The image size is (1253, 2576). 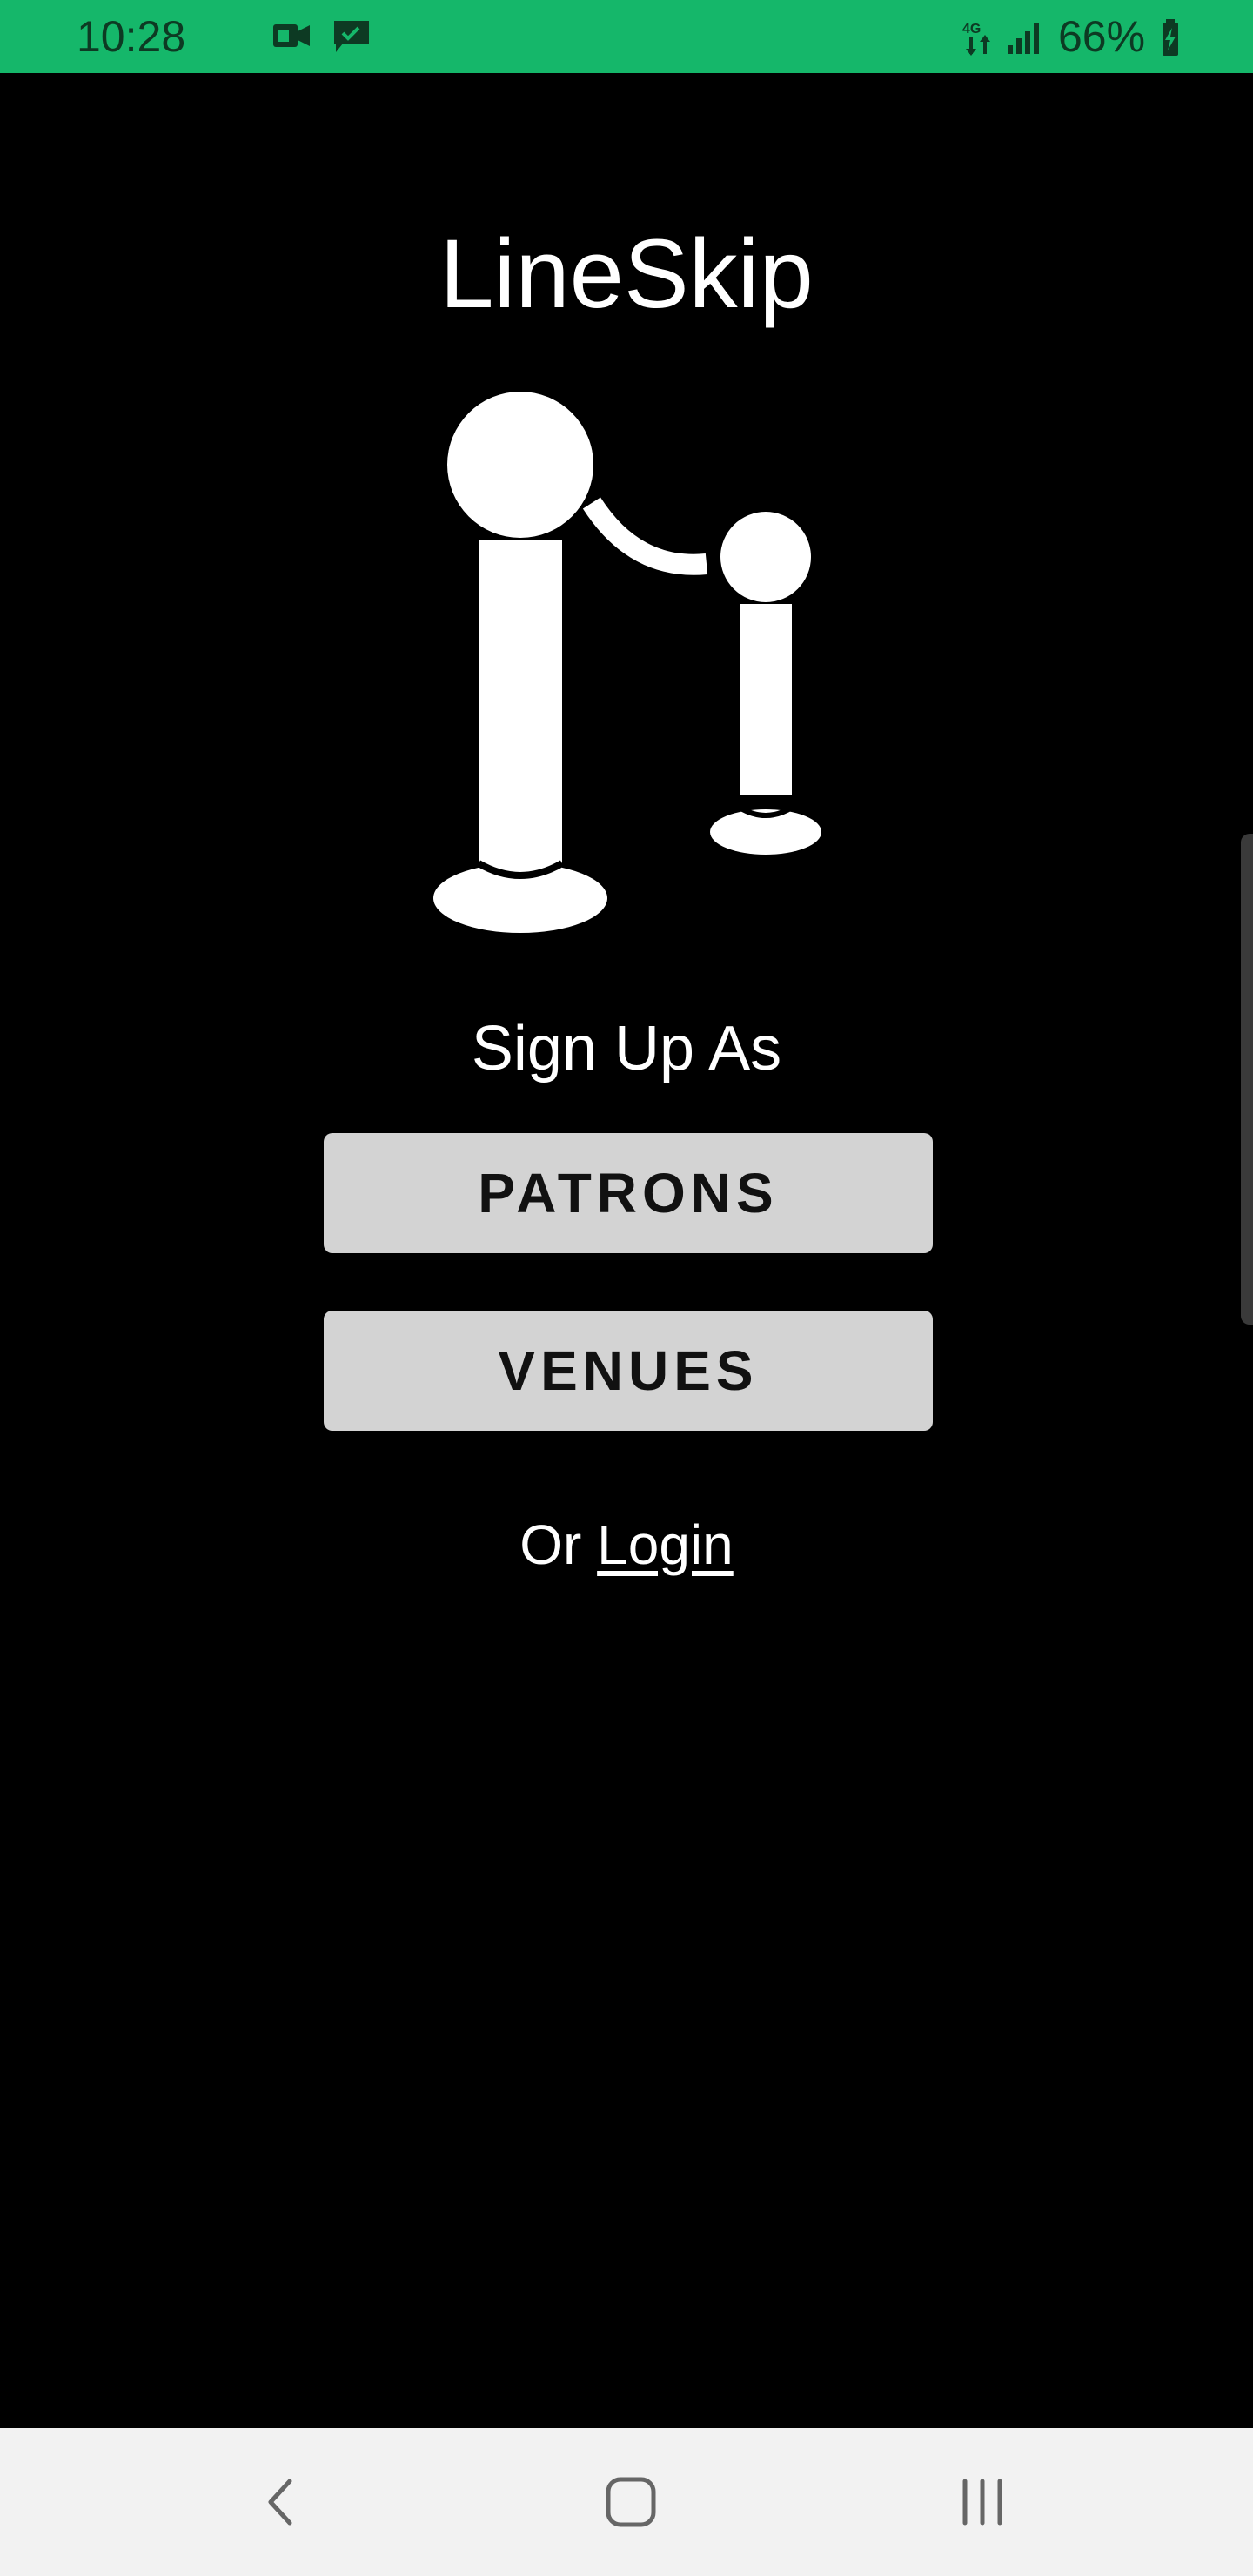 I want to click on battery-charging-icon, so click(x=1175, y=37).